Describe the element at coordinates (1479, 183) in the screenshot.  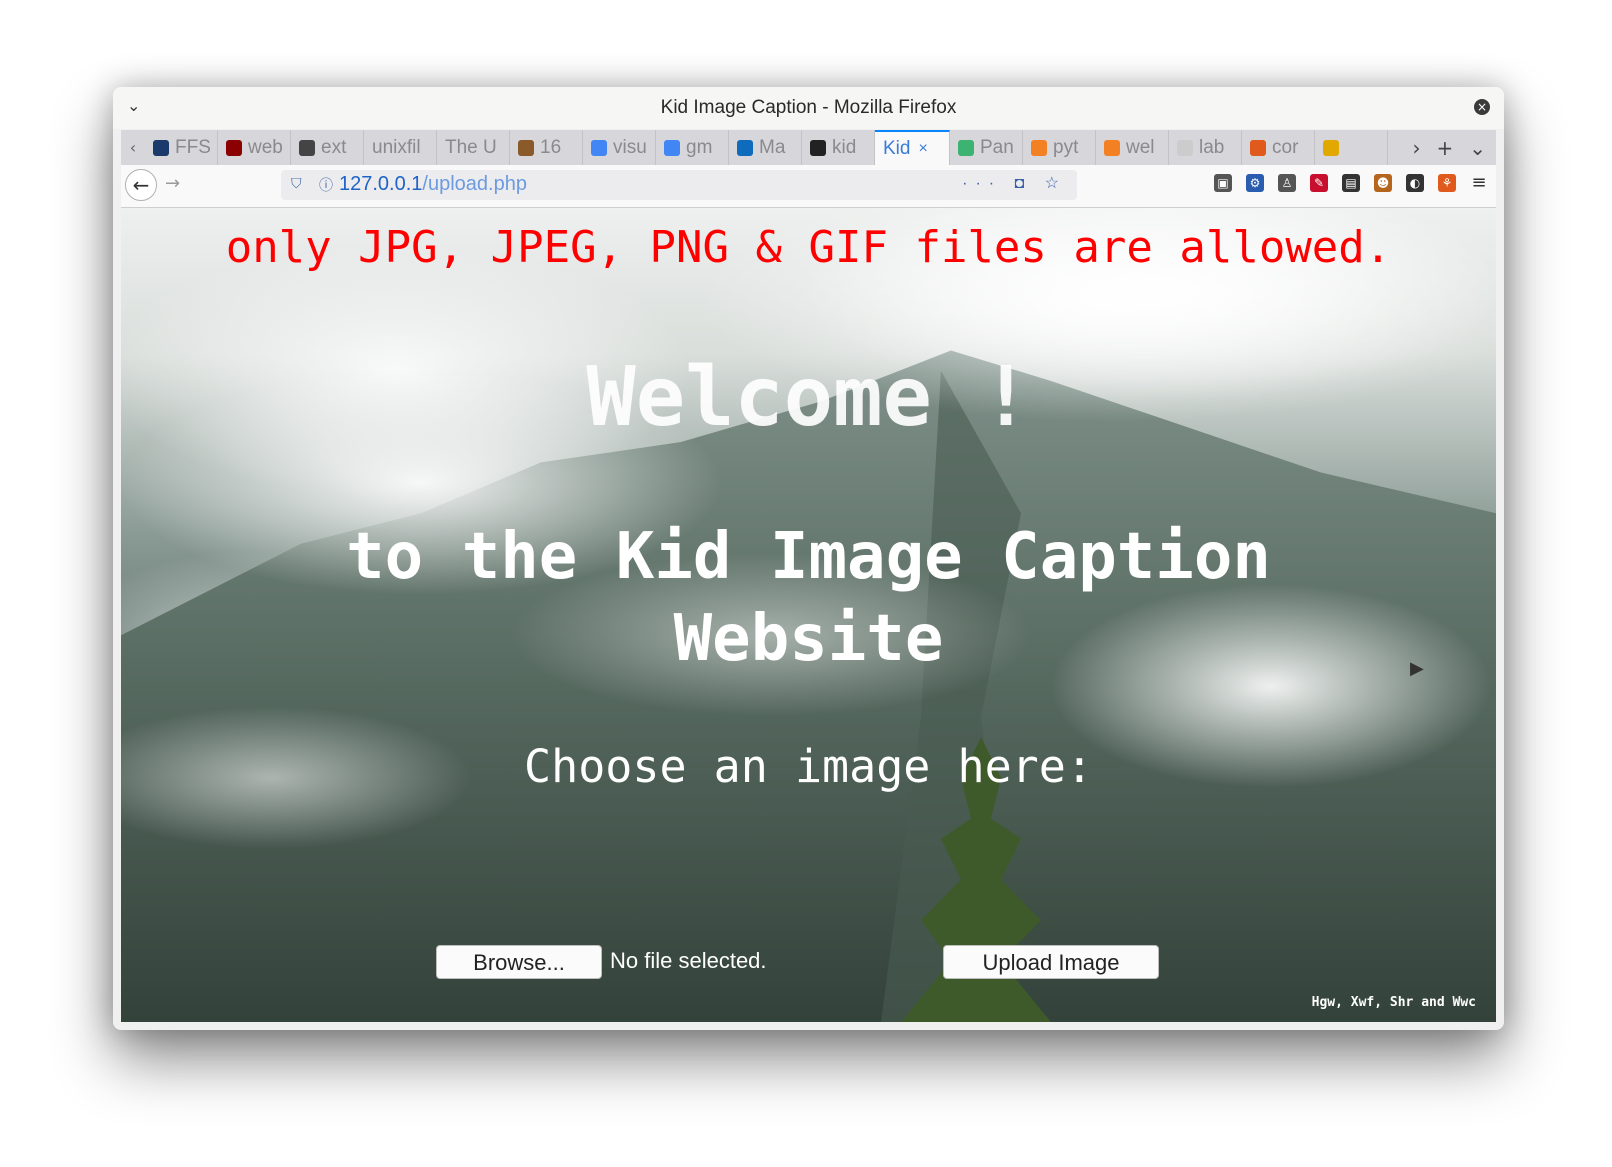
I see `menu-icon: ≡` at that location.